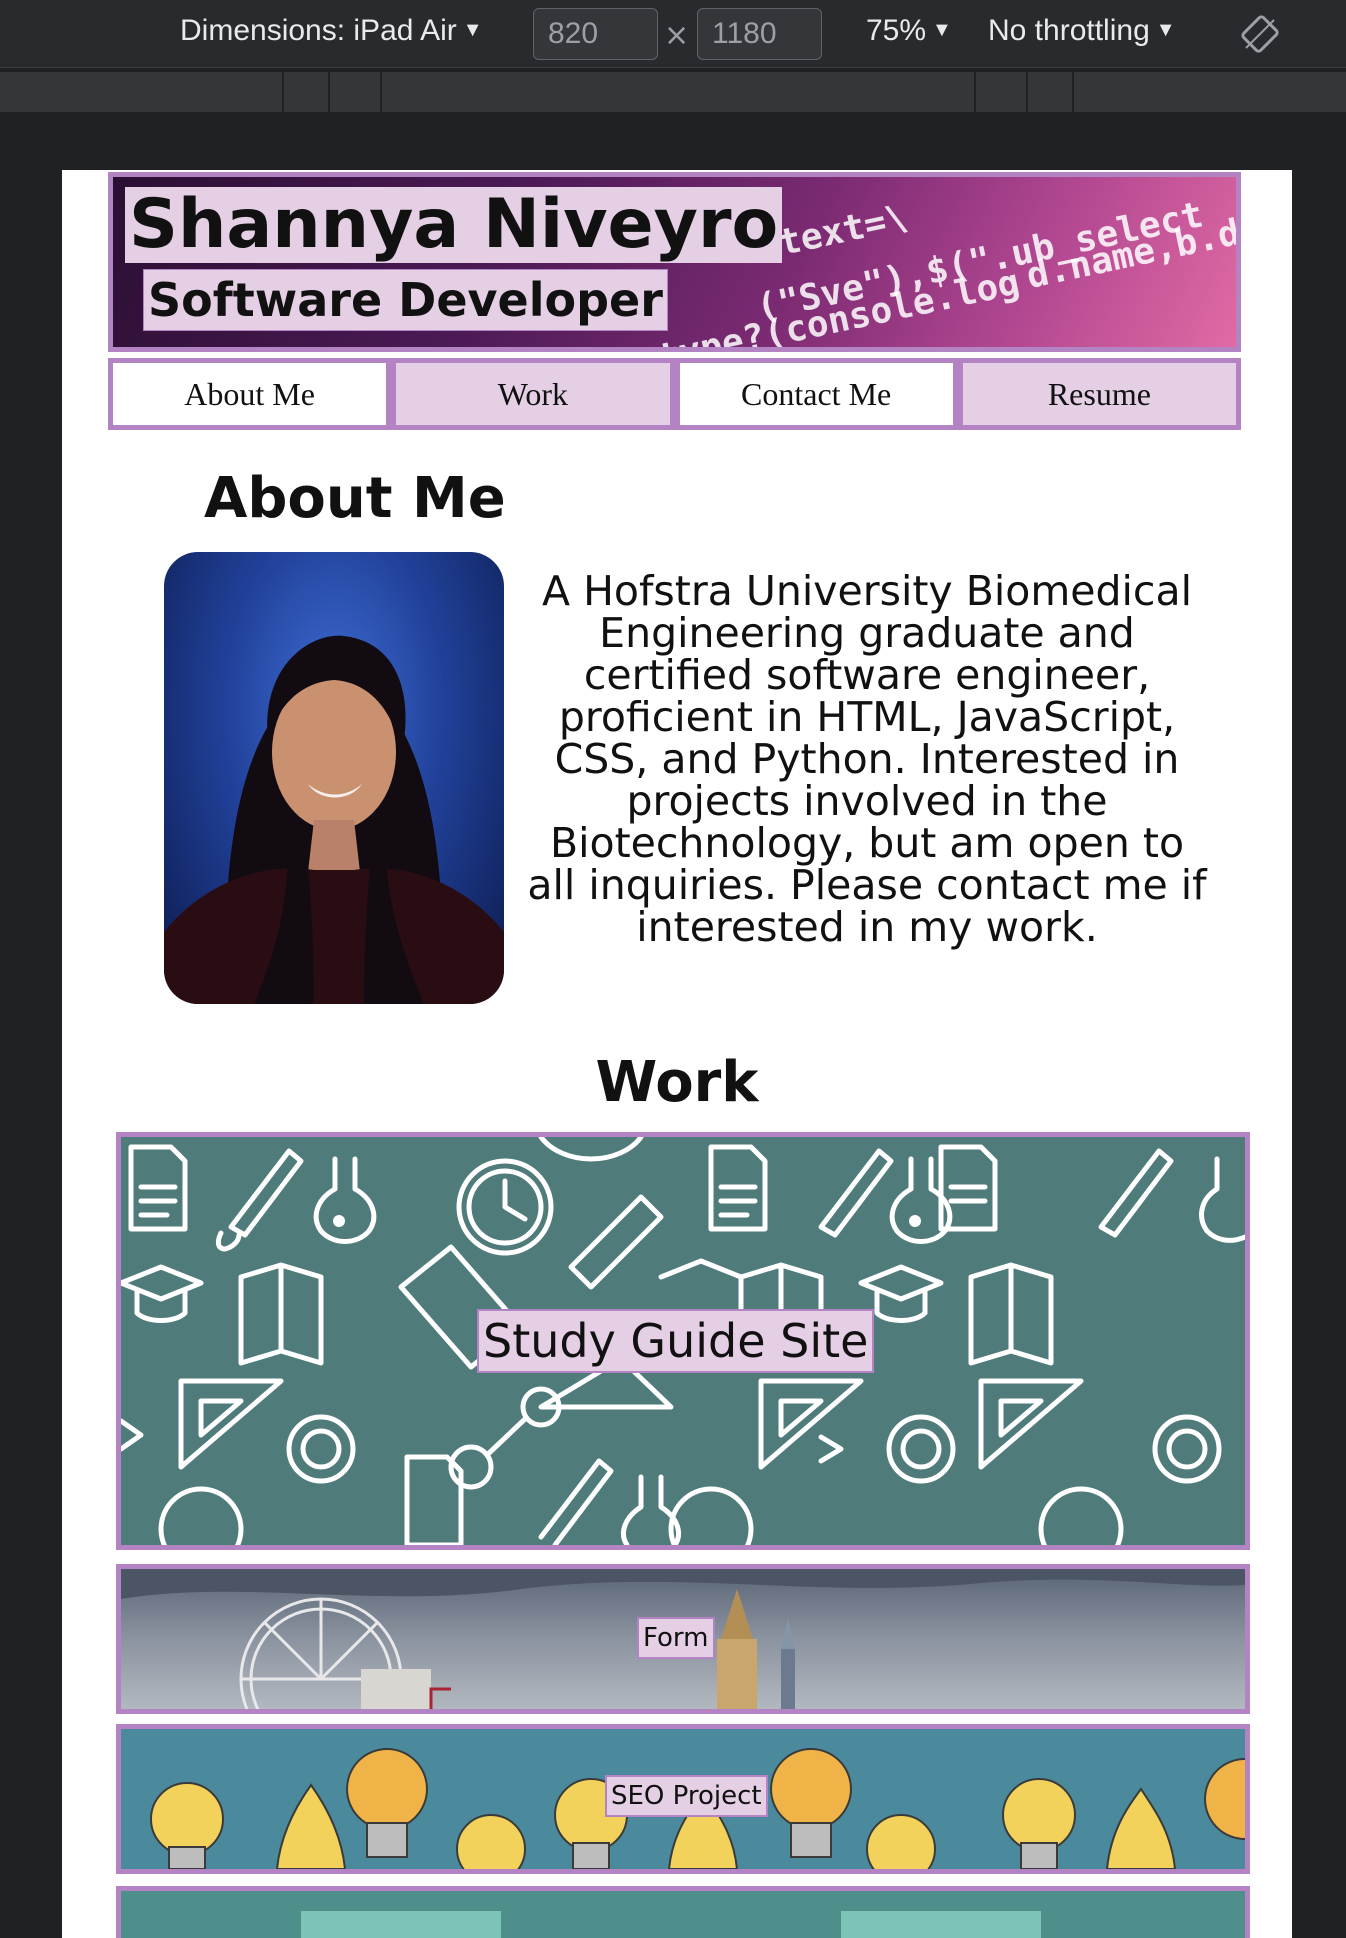 The width and height of the screenshot is (1346, 1938). I want to click on work-heading: Work, so click(677, 1082).